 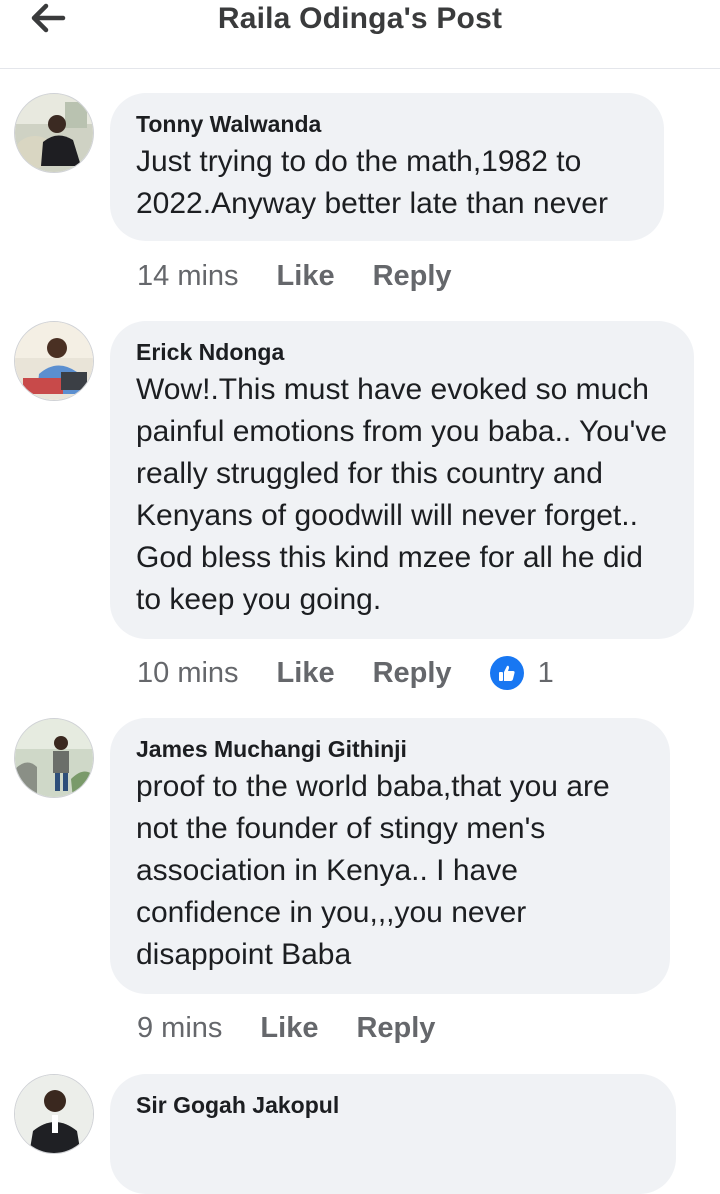 I want to click on comment-actions: 9 mins Like Reply, so click(x=305, y=1028).